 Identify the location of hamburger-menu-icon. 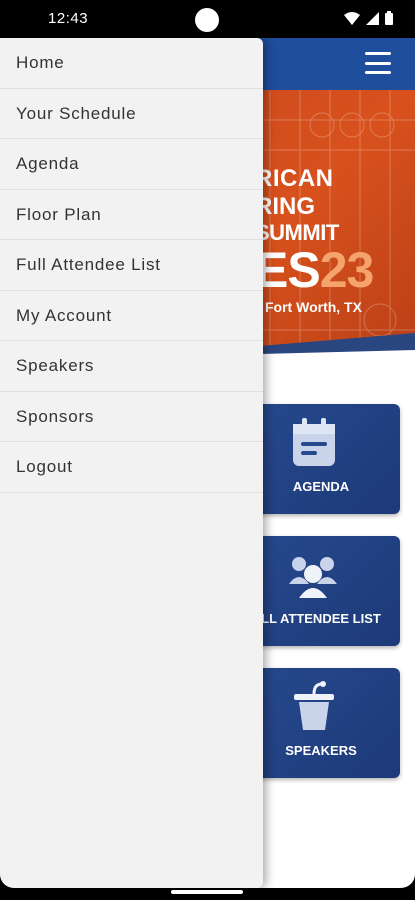
(378, 63).